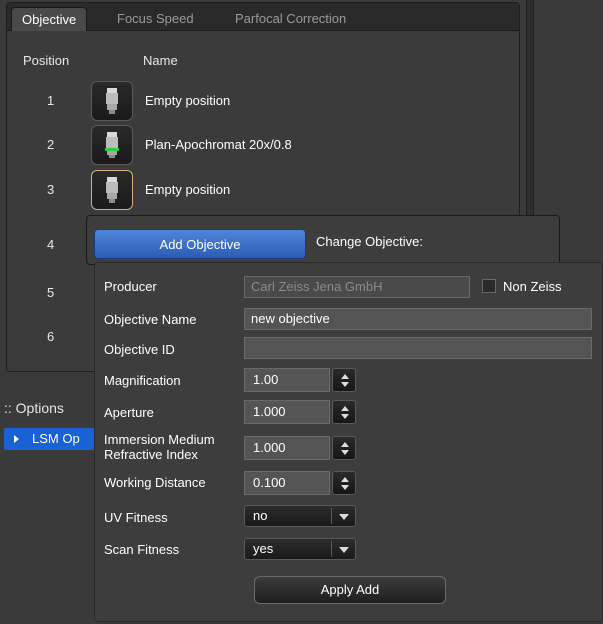  I want to click on working-distance-stepper: 0.100, so click(300, 483).